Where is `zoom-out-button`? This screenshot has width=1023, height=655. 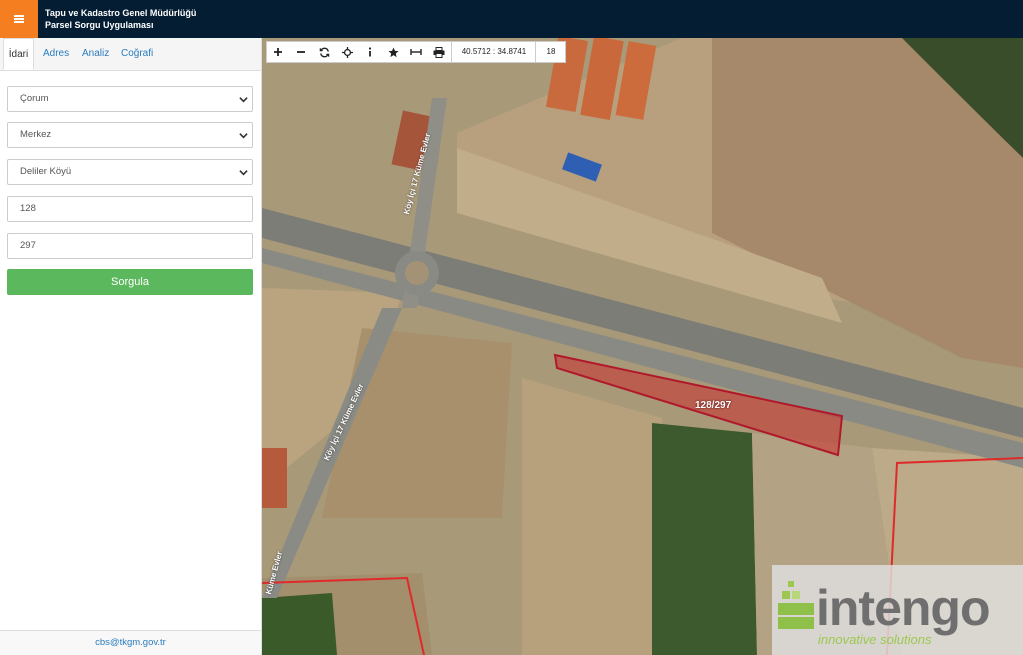 zoom-out-button is located at coordinates (301, 52).